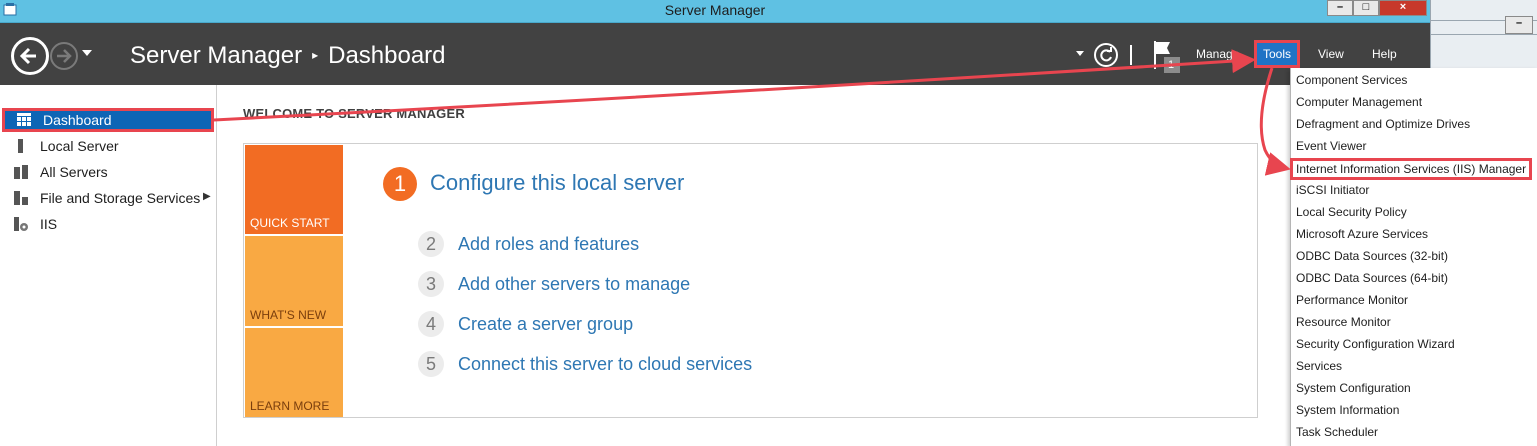  Describe the element at coordinates (24, 119) in the screenshot. I see `dashboard-grid-icon` at that location.